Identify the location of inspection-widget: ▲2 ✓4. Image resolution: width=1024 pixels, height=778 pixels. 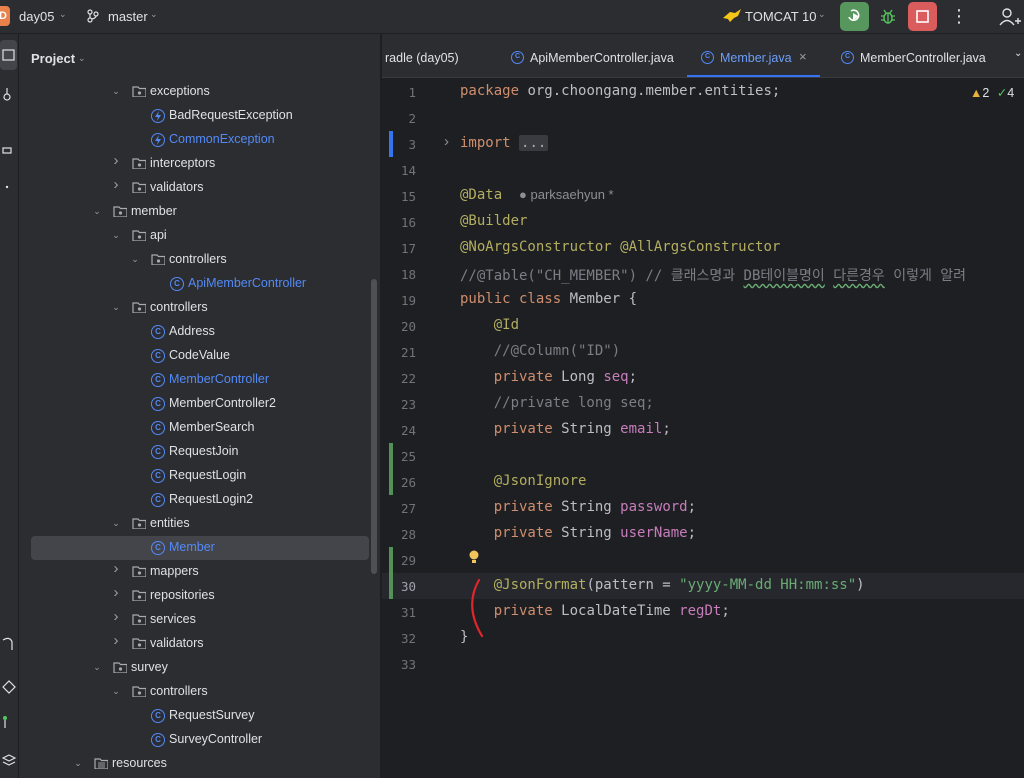
(992, 92).